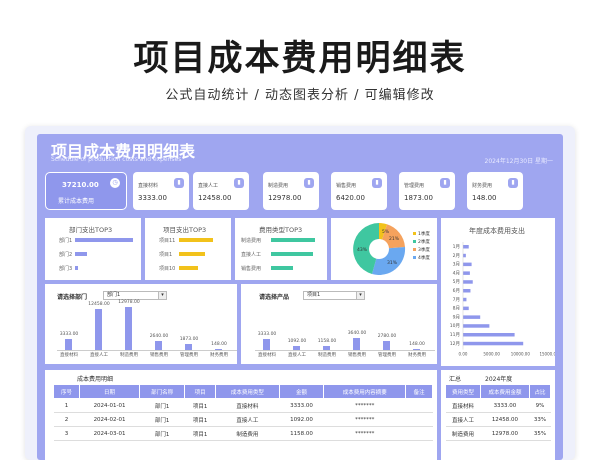 Image resolution: width=600 pixels, height=460 pixels. I want to click on proj-select: 项目1 ▾, so click(334, 295).